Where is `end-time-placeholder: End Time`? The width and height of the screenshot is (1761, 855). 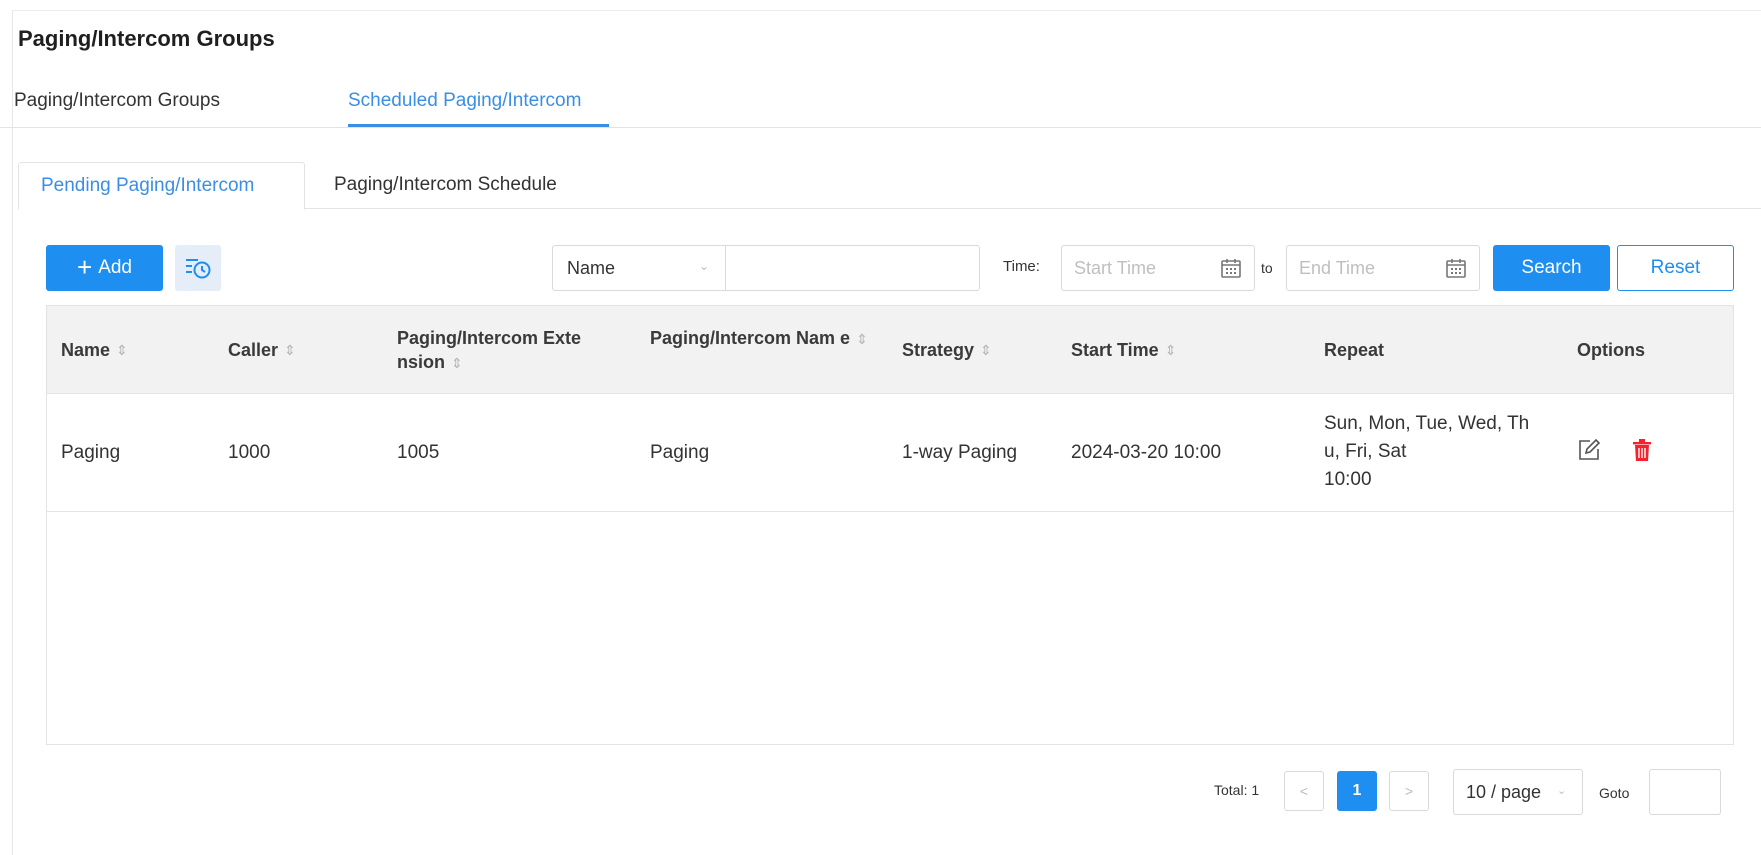 end-time-placeholder: End Time is located at coordinates (1337, 268).